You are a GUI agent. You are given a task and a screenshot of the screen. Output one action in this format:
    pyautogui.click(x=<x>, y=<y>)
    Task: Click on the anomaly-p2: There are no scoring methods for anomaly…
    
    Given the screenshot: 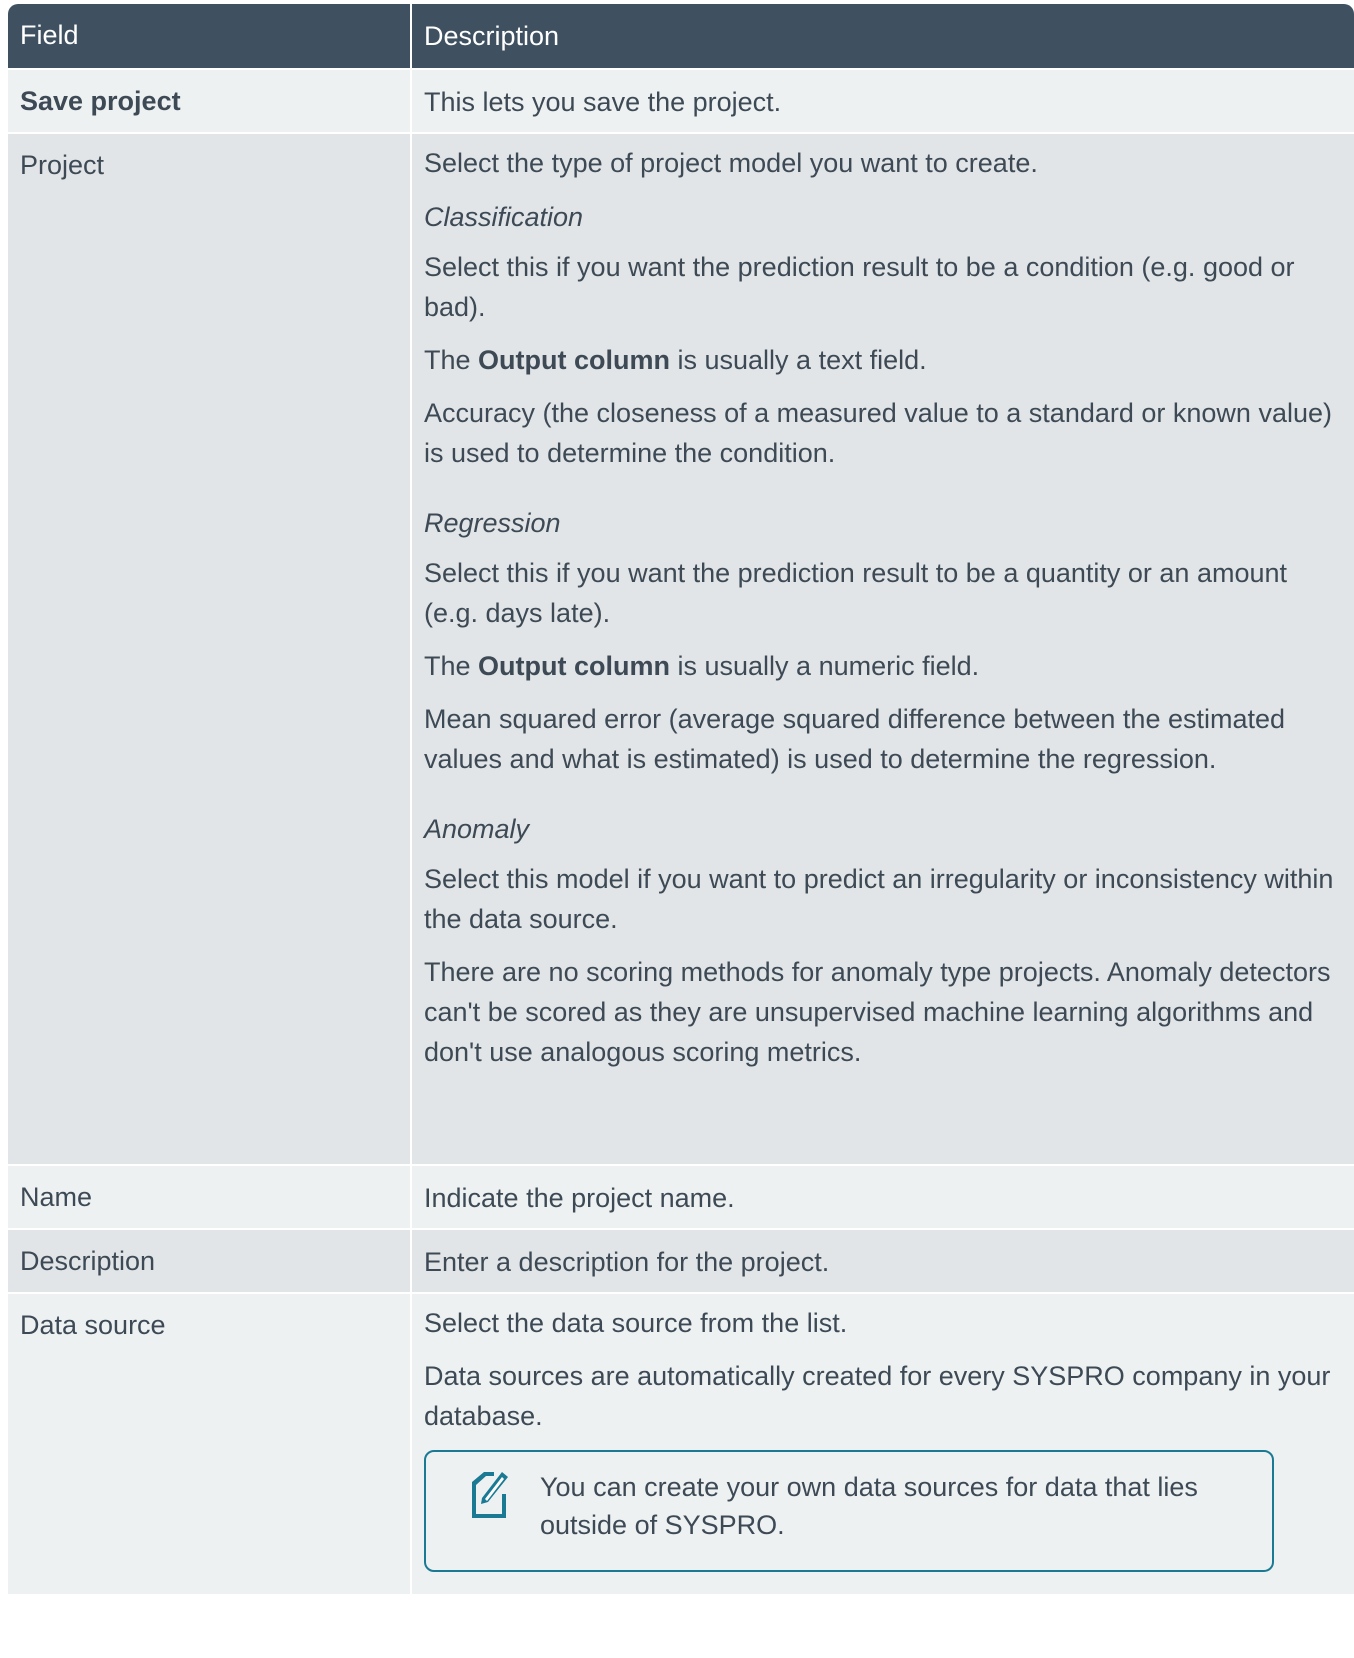 What is the action you would take?
    pyautogui.click(x=877, y=1012)
    